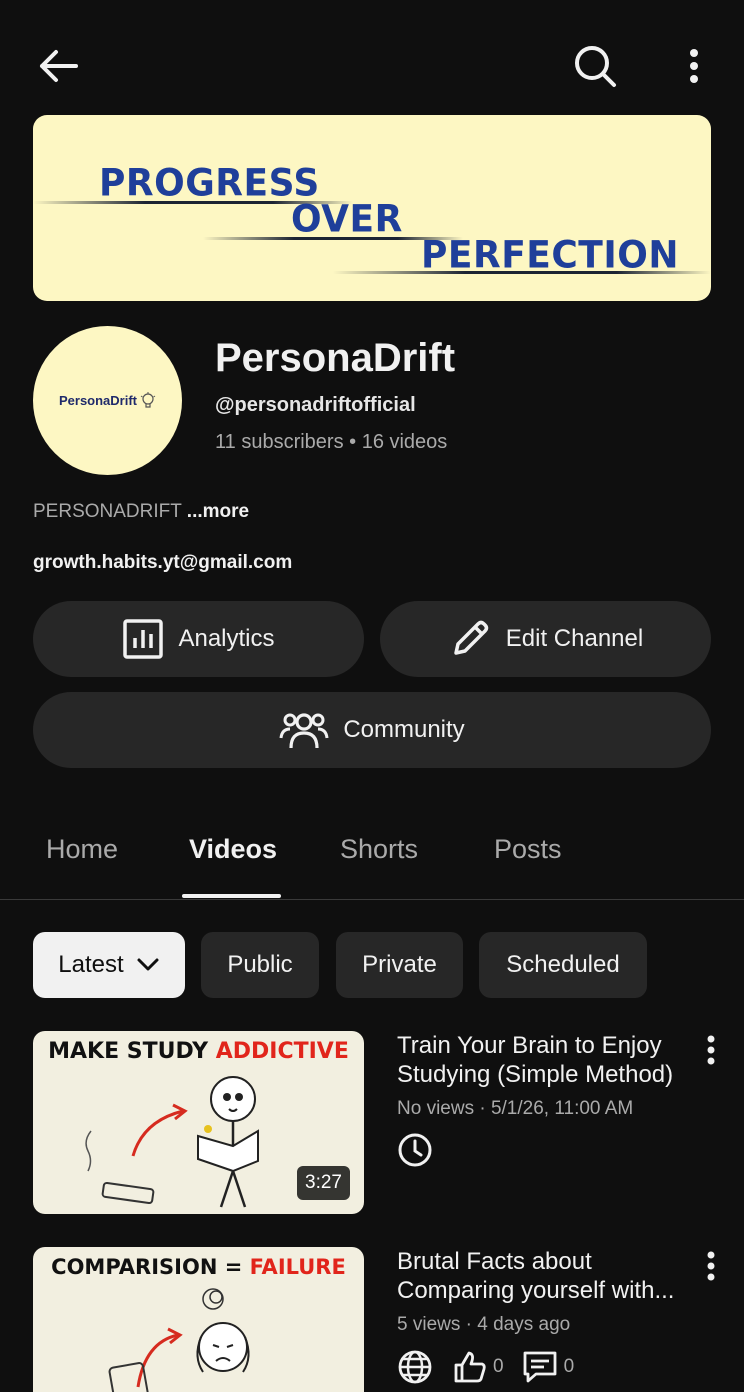 Image resolution: width=744 pixels, height=1392 pixels. I want to click on edit-channel-button: Edit Channel, so click(545, 639).